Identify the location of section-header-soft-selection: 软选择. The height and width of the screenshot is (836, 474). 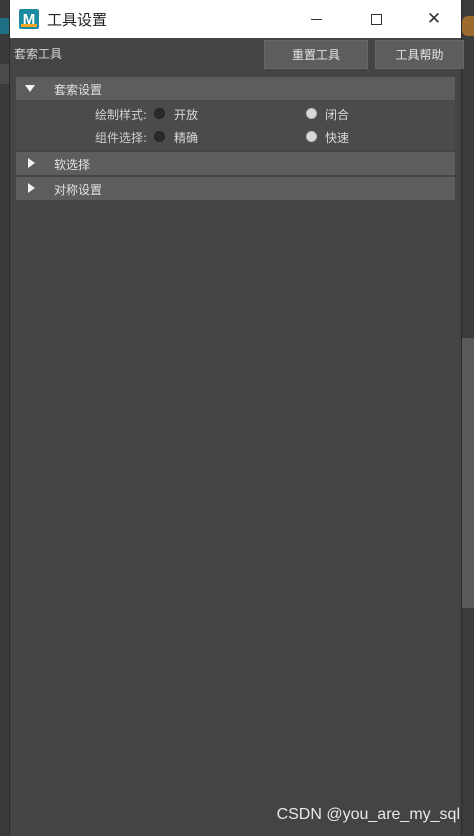
(235, 163).